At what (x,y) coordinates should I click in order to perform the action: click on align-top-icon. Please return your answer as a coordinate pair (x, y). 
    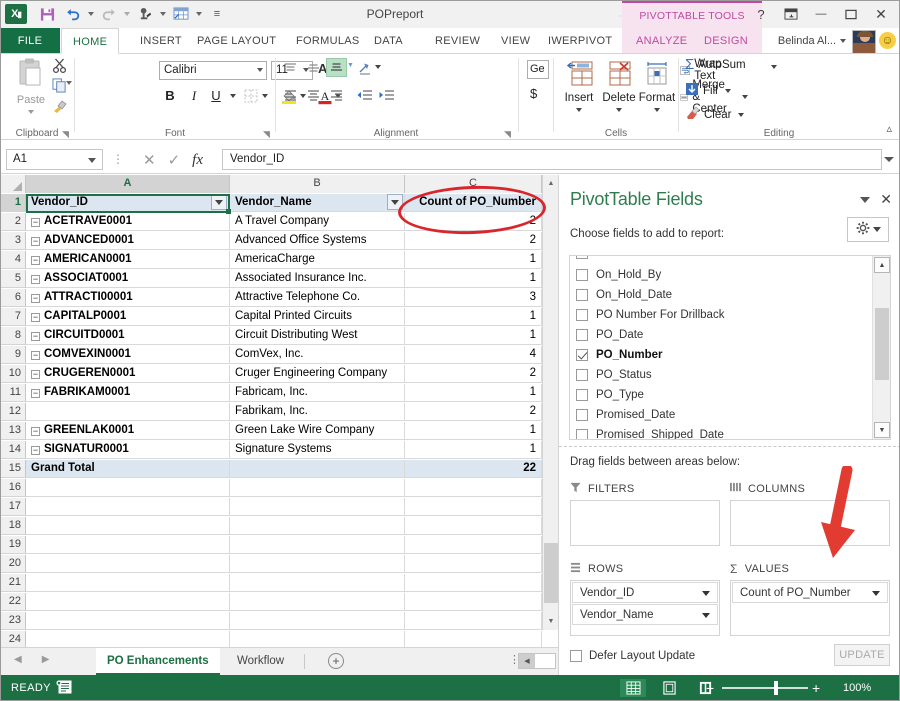
    Looking at the image, I should click on (290, 68).